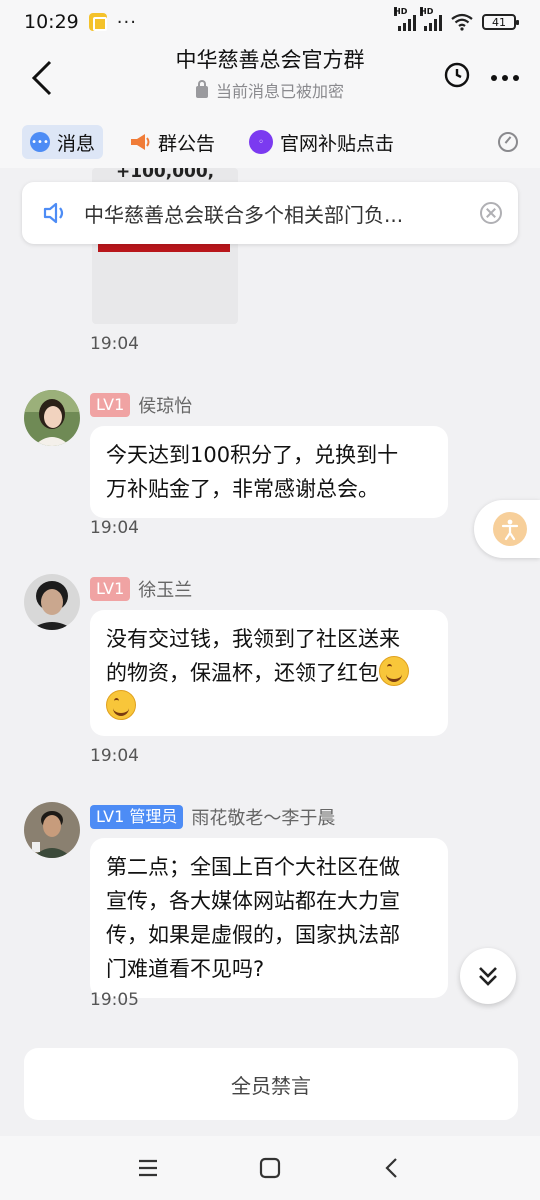 This screenshot has height=1200, width=540. What do you see at coordinates (172, 142) in the screenshot?
I see `tab-announcements: 群公告` at bounding box center [172, 142].